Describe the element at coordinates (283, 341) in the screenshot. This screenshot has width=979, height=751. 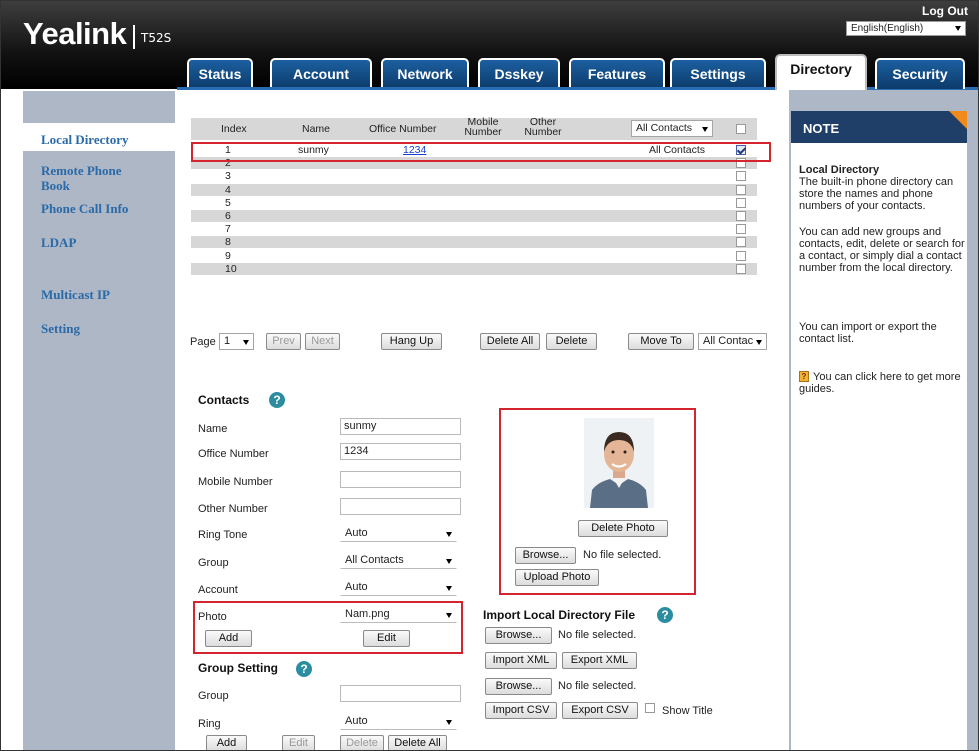
I see `prev-button: Prev` at that location.